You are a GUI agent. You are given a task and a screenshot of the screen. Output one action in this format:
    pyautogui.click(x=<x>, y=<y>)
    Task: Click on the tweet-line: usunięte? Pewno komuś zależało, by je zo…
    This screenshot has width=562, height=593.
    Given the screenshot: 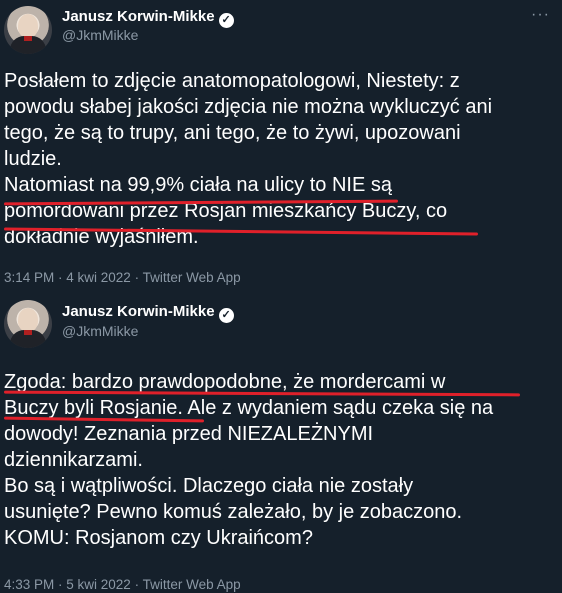 What is the action you would take?
    pyautogui.click(x=233, y=512)
    